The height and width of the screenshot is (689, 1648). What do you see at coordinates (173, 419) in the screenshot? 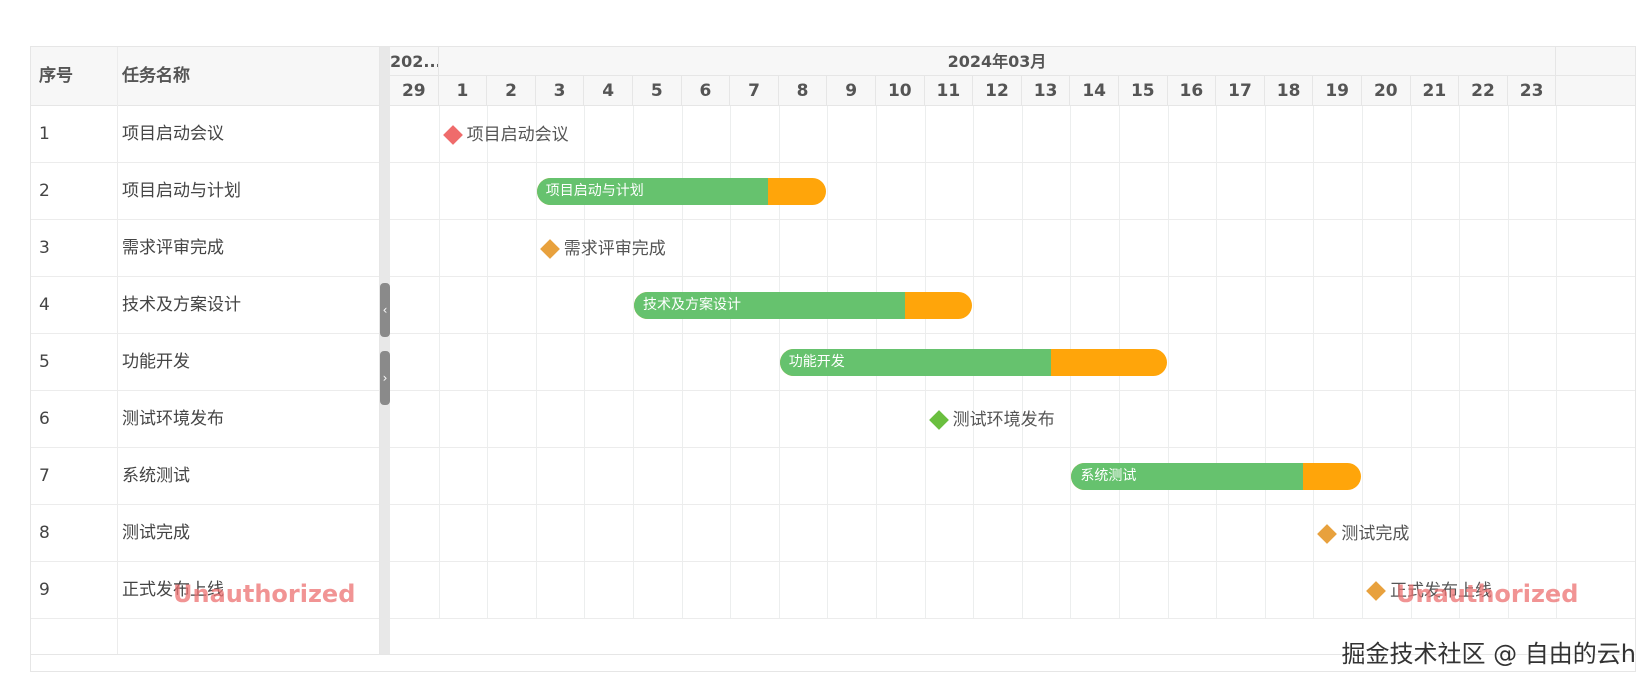
I see `task-name: 测试环境发布` at bounding box center [173, 419].